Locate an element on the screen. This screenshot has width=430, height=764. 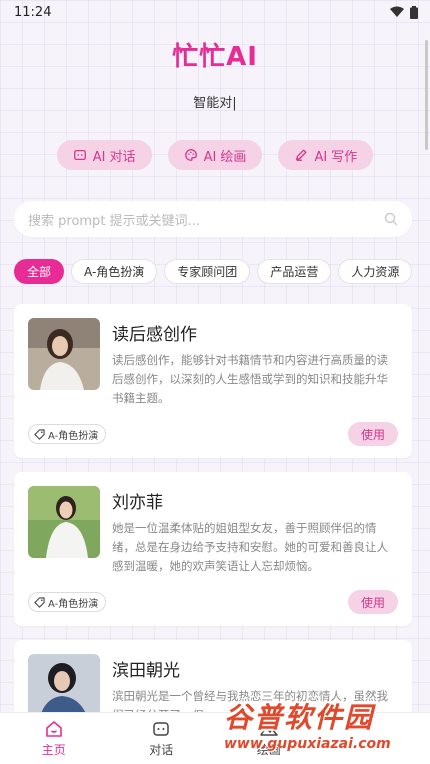
ai-draw-button: AI 绘画 is located at coordinates (215, 155).